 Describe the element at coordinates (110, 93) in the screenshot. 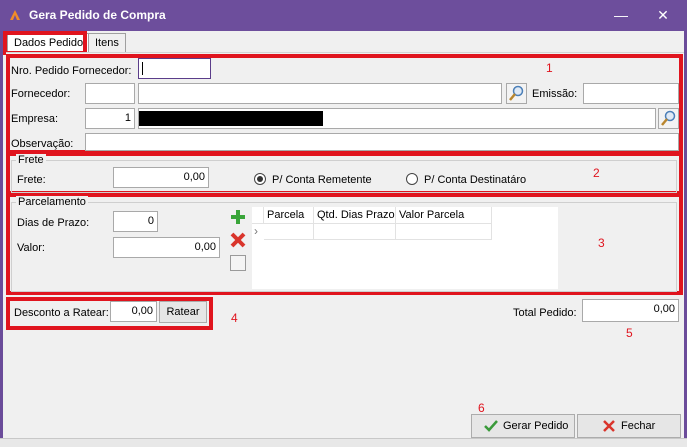

I see `fornecedor-code-input` at that location.